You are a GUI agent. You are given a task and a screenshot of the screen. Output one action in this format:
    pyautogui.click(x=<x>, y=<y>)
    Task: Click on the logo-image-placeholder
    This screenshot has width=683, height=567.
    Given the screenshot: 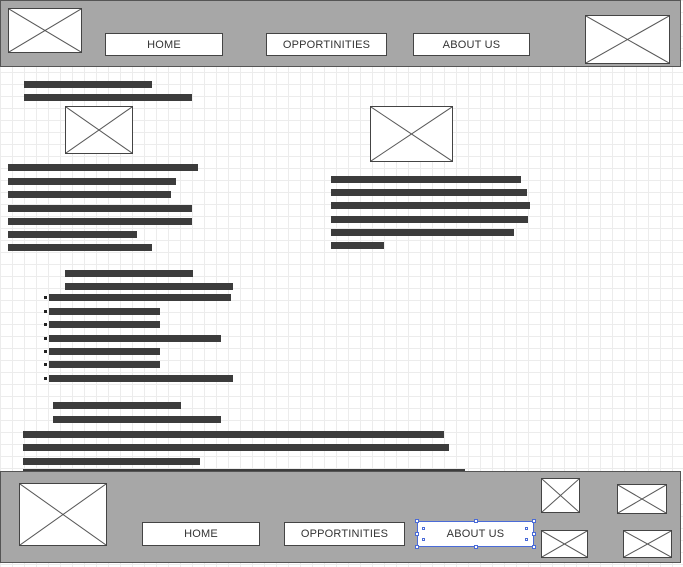 What is the action you would take?
    pyautogui.click(x=45, y=30)
    